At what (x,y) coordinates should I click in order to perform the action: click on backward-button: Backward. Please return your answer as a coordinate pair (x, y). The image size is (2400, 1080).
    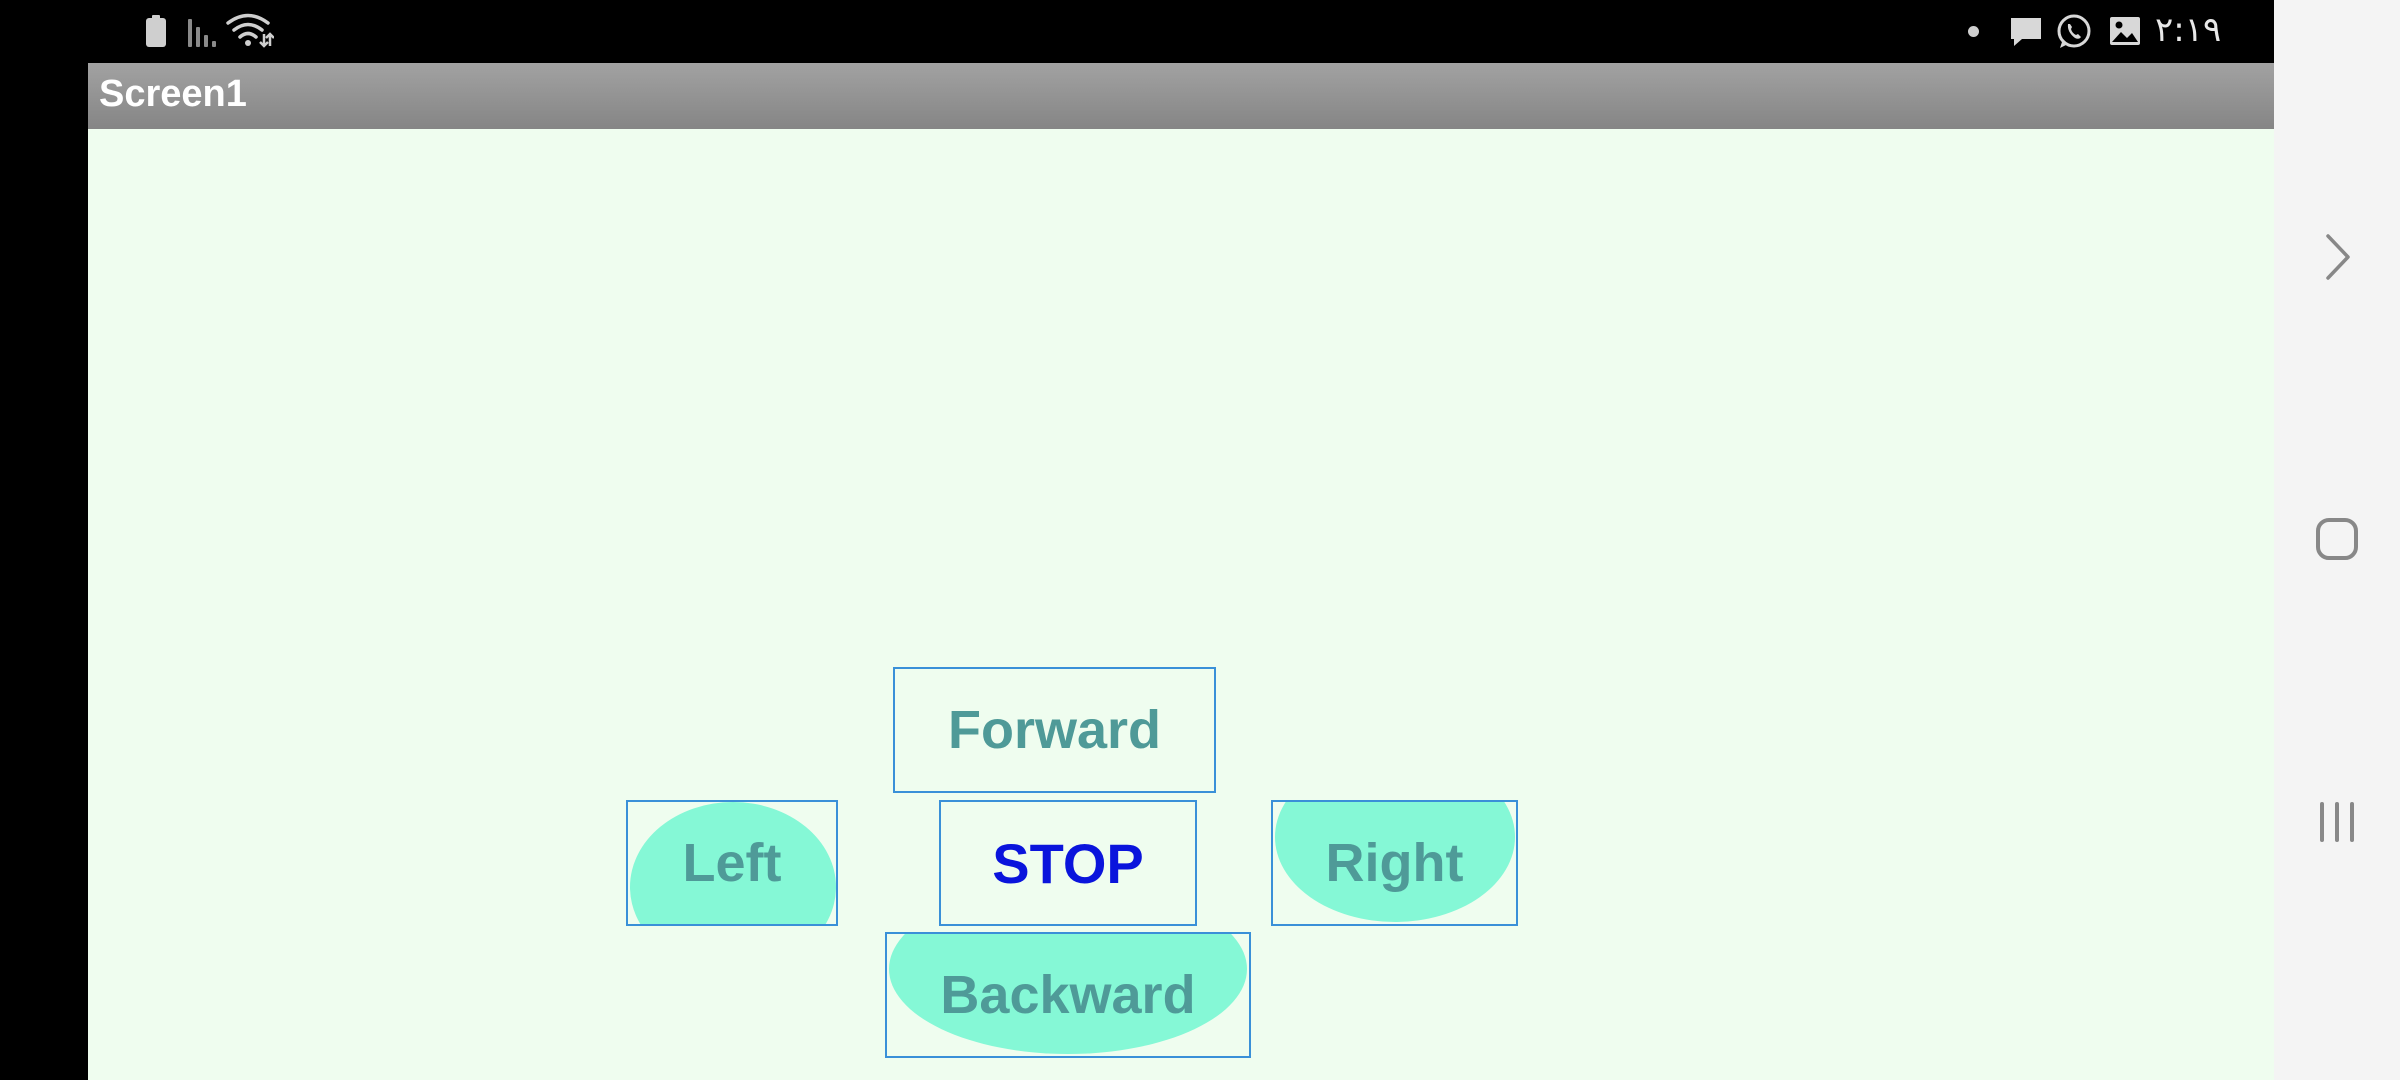
    Looking at the image, I should click on (1068, 995).